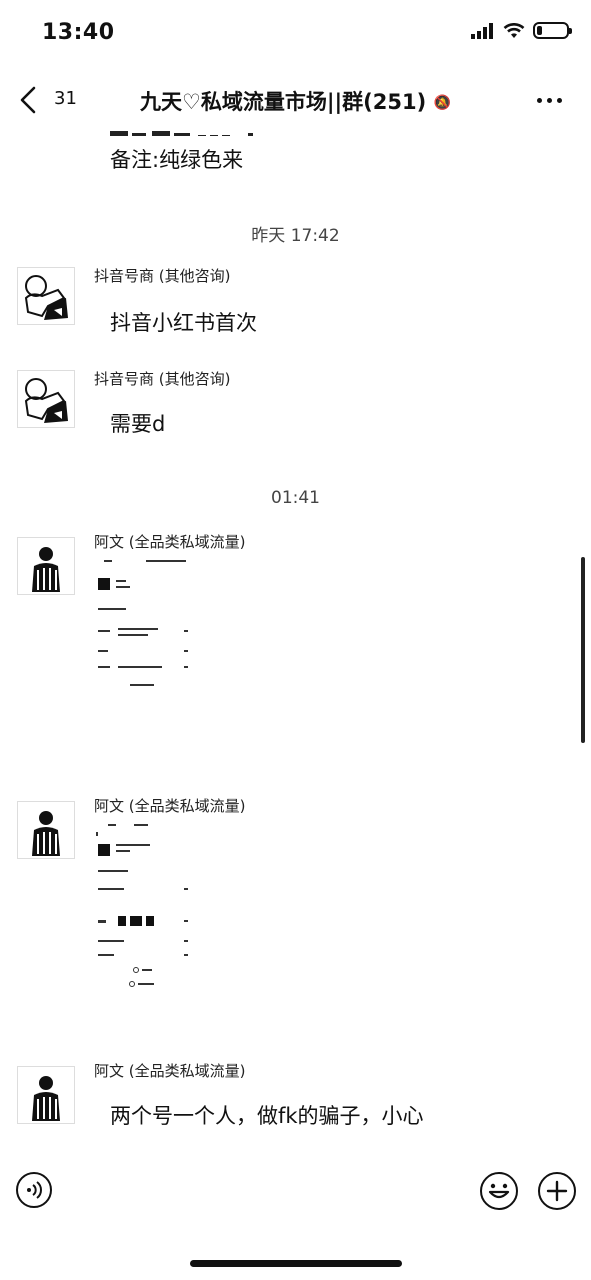 The image size is (591, 1280). What do you see at coordinates (177, 160) in the screenshot?
I see `message-text: 备注:纯绿色来` at bounding box center [177, 160].